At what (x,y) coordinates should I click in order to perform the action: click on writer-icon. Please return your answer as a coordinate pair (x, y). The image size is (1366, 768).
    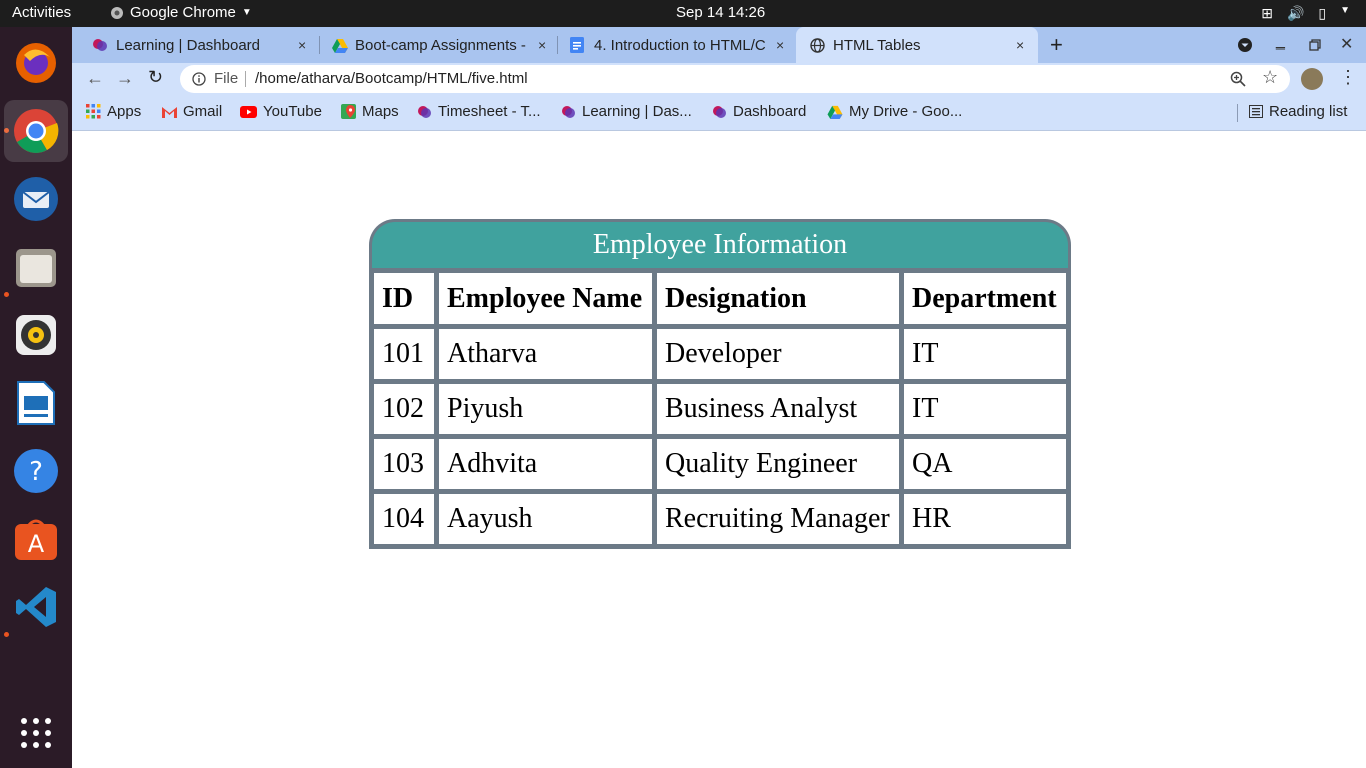
    Looking at the image, I should click on (36, 403).